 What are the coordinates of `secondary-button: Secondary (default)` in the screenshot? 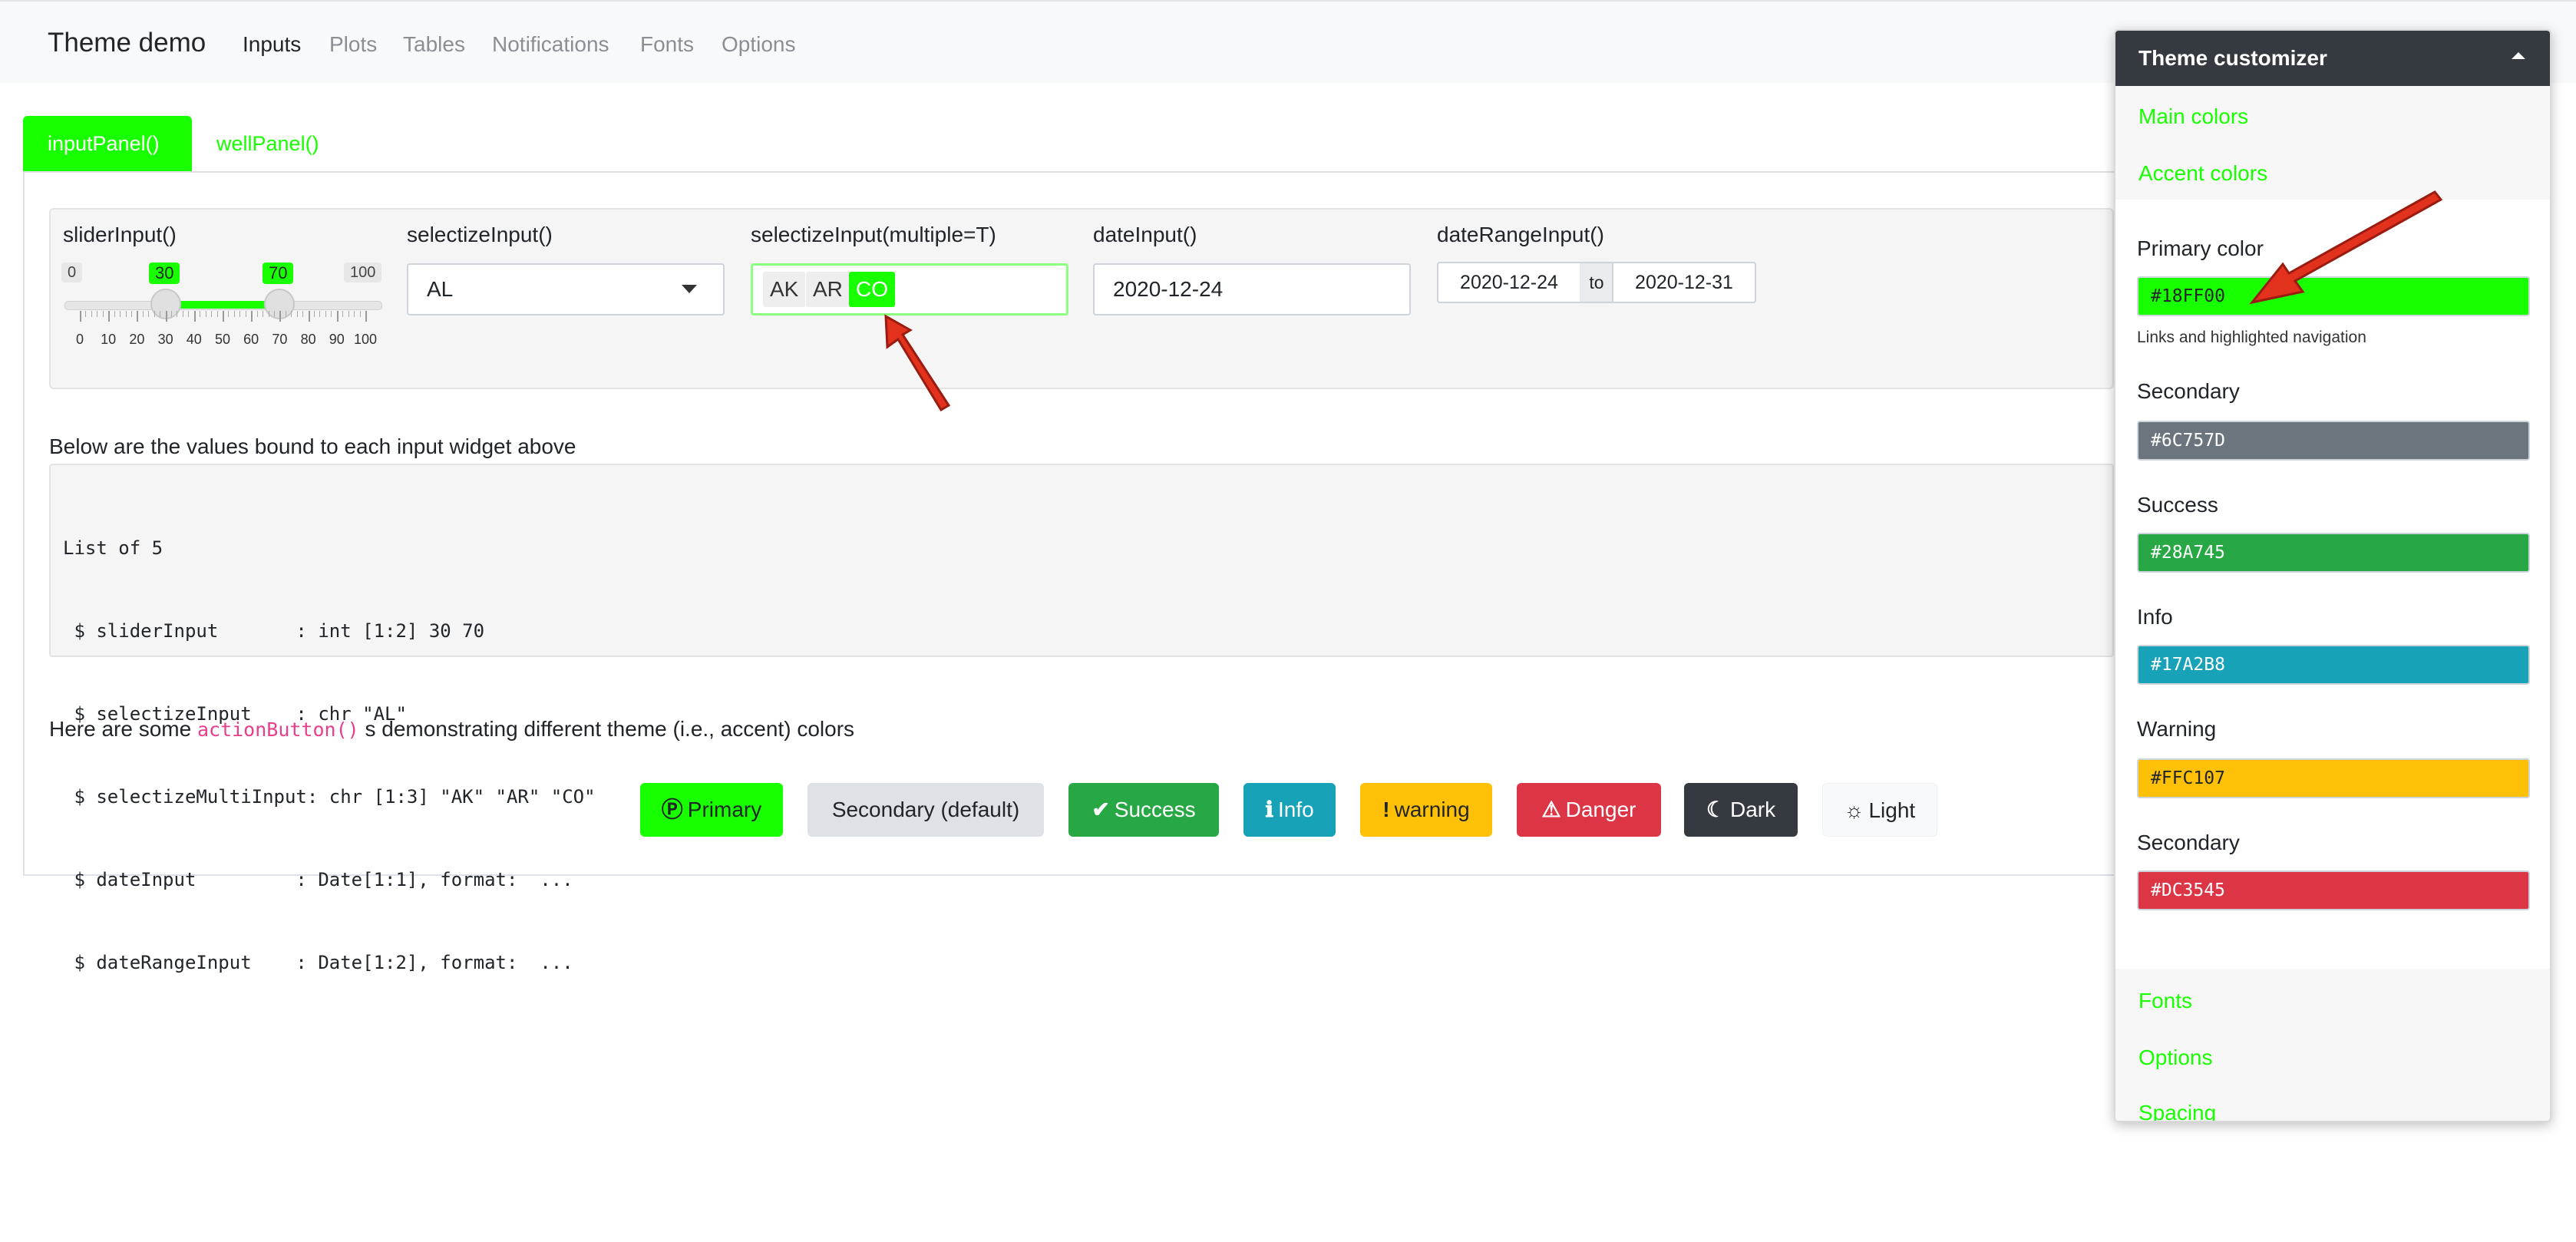 It's located at (925, 810).